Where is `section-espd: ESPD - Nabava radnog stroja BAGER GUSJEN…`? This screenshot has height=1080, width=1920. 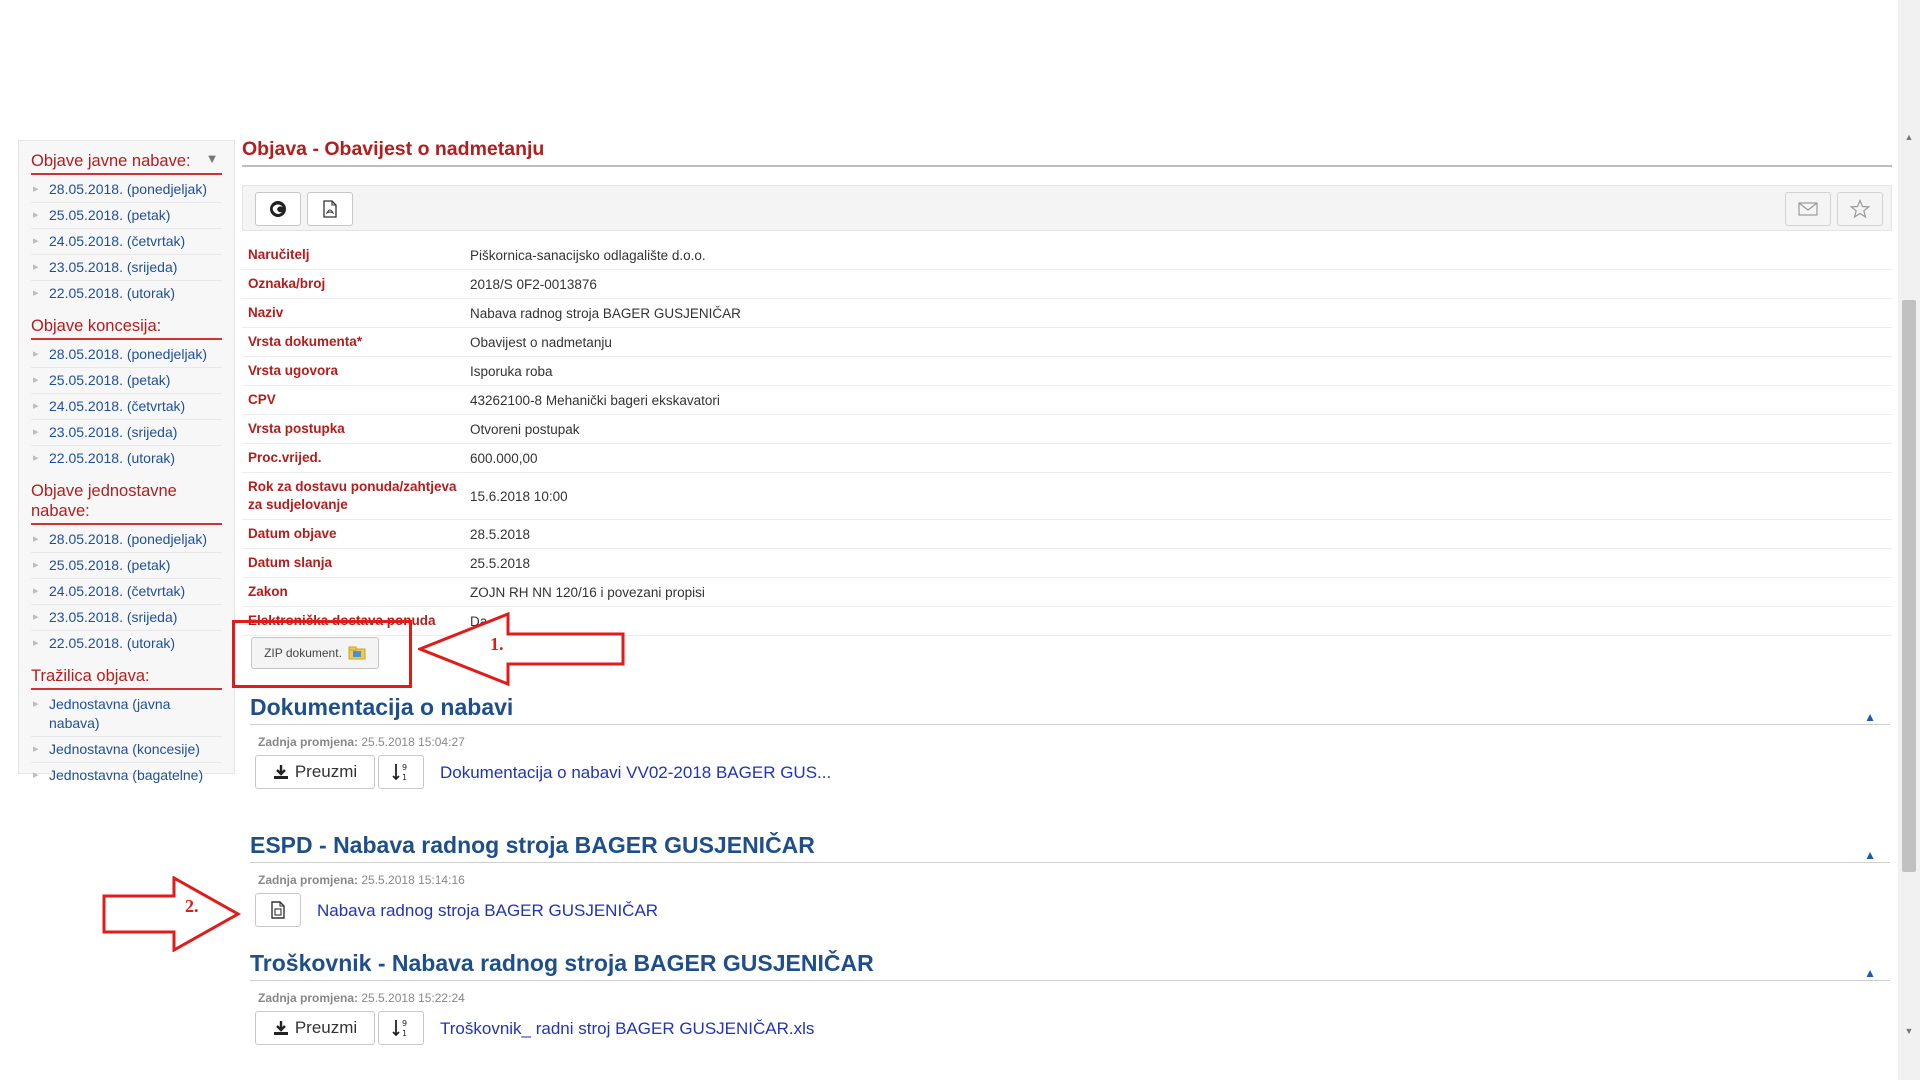 section-espd: ESPD - Nabava radnog stroja BAGER GUSJEN… is located at coordinates (1070, 879).